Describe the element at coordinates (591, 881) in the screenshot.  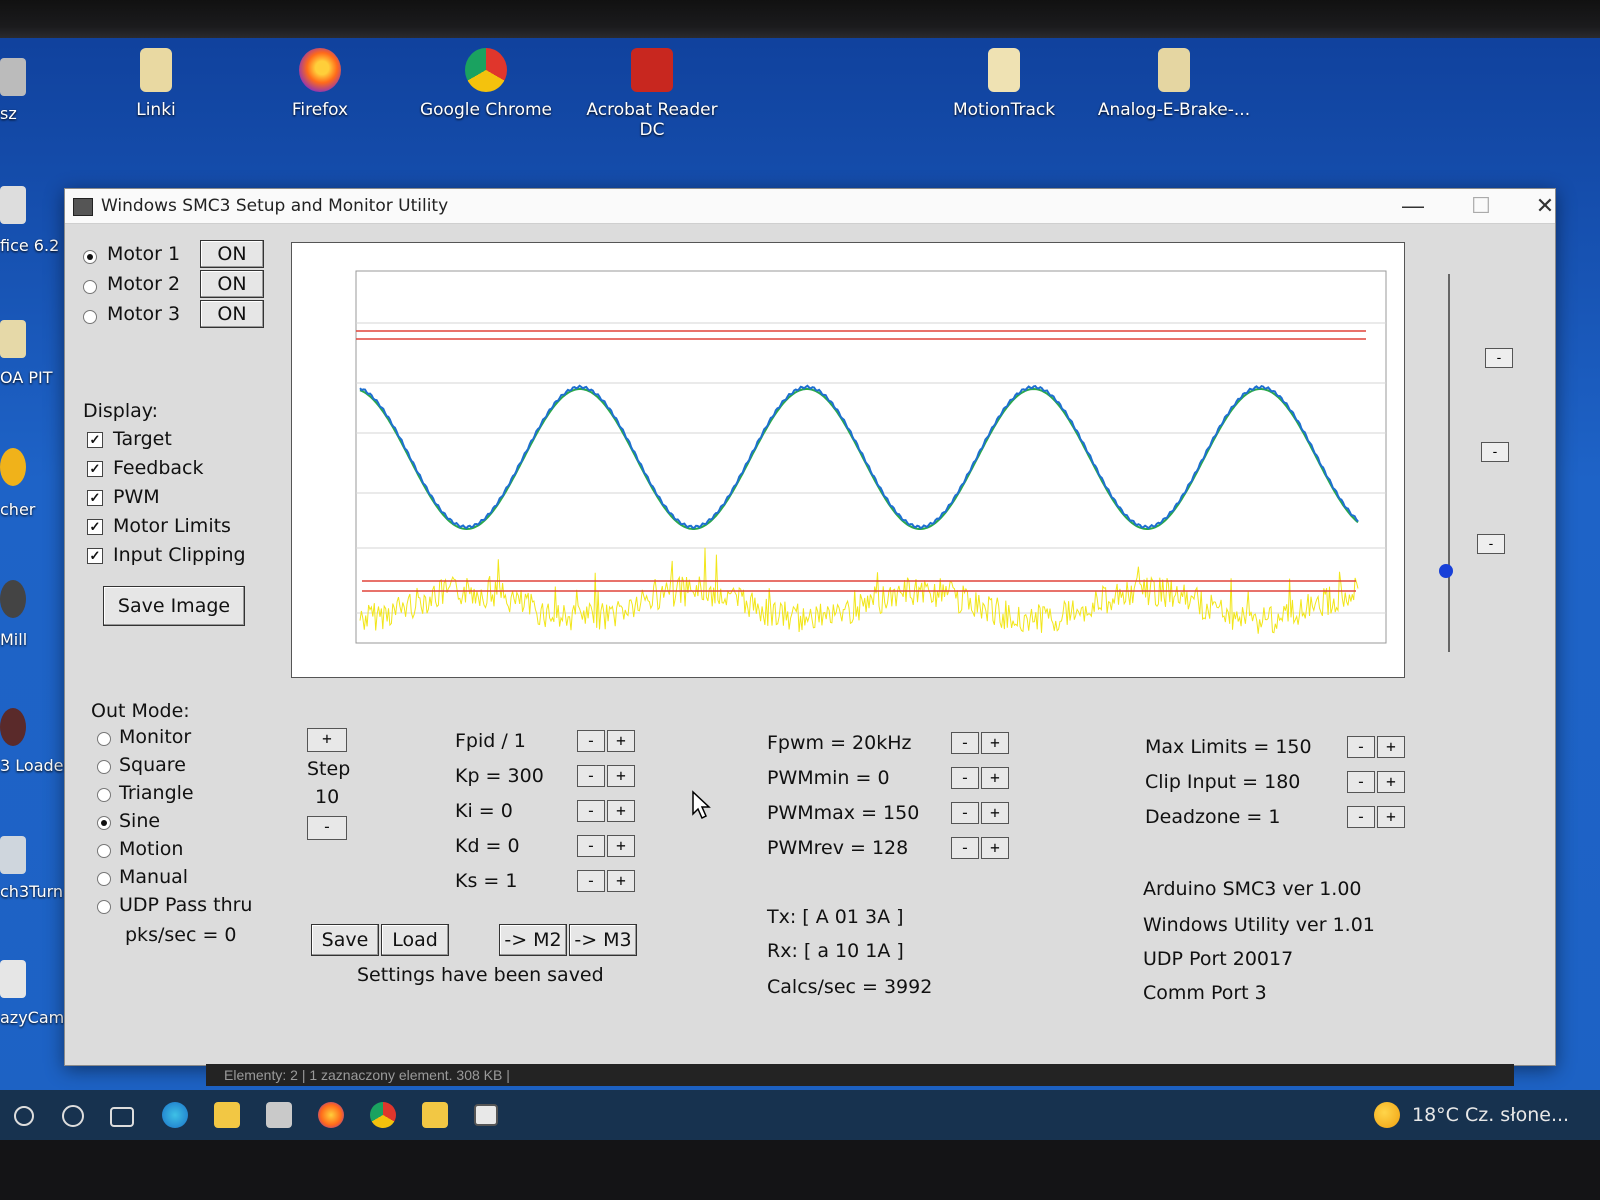
I see `ks-minus-button: -` at that location.